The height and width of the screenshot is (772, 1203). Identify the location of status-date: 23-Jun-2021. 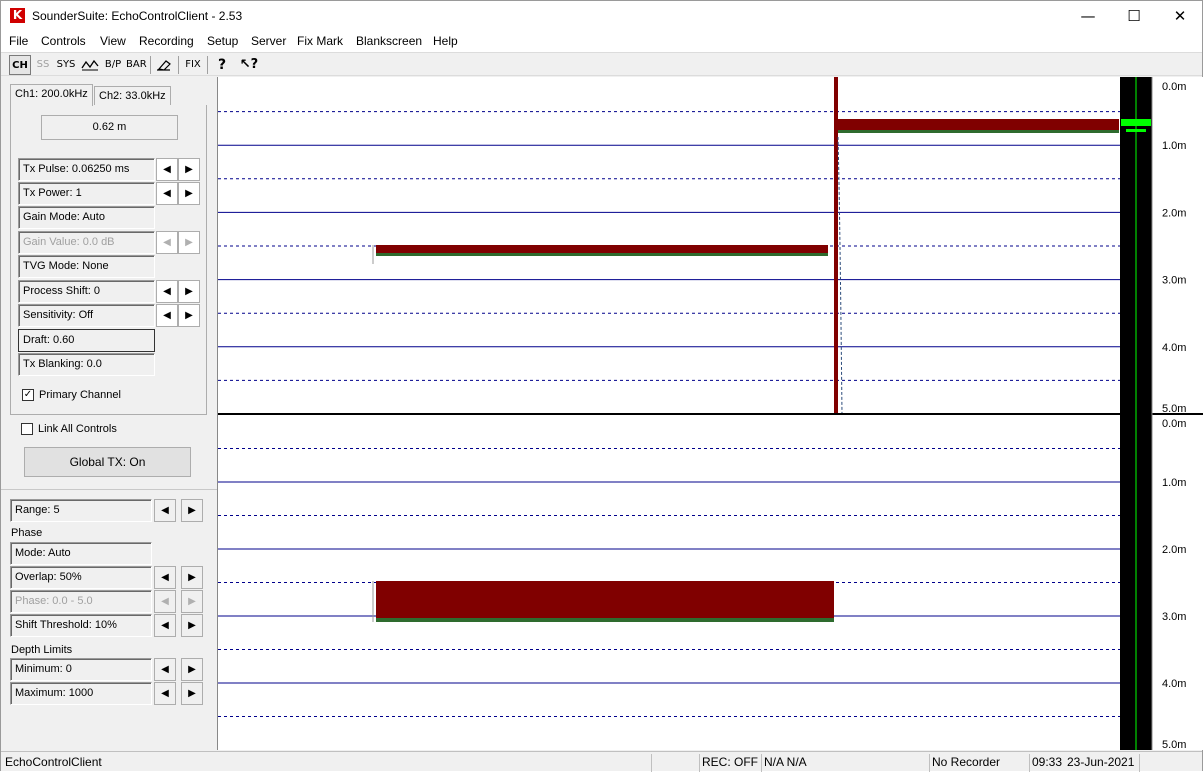
(1101, 762).